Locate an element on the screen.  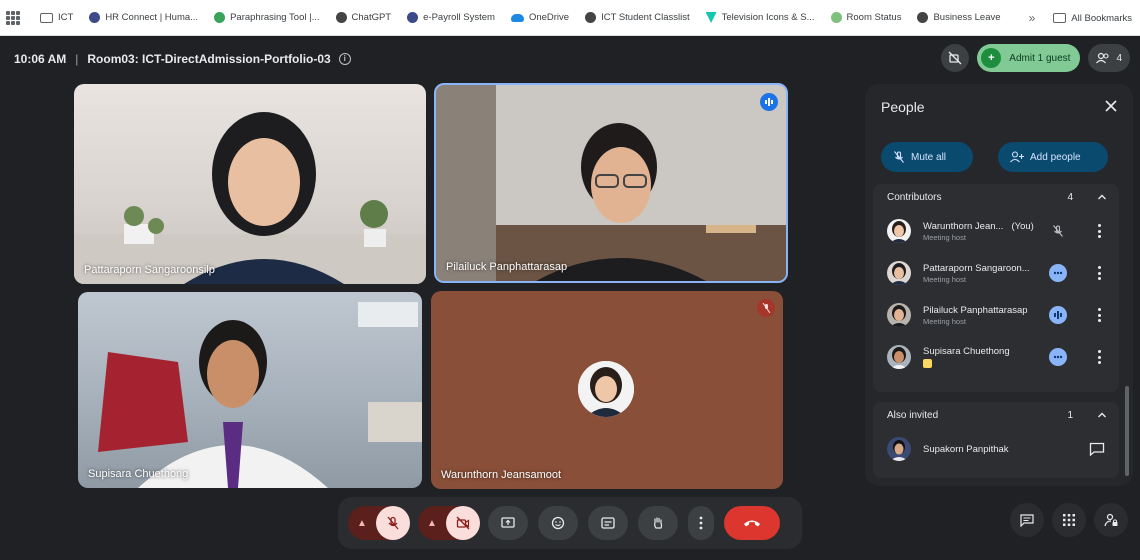
meeting-time: 10:06 AM is located at coordinates (40, 59).